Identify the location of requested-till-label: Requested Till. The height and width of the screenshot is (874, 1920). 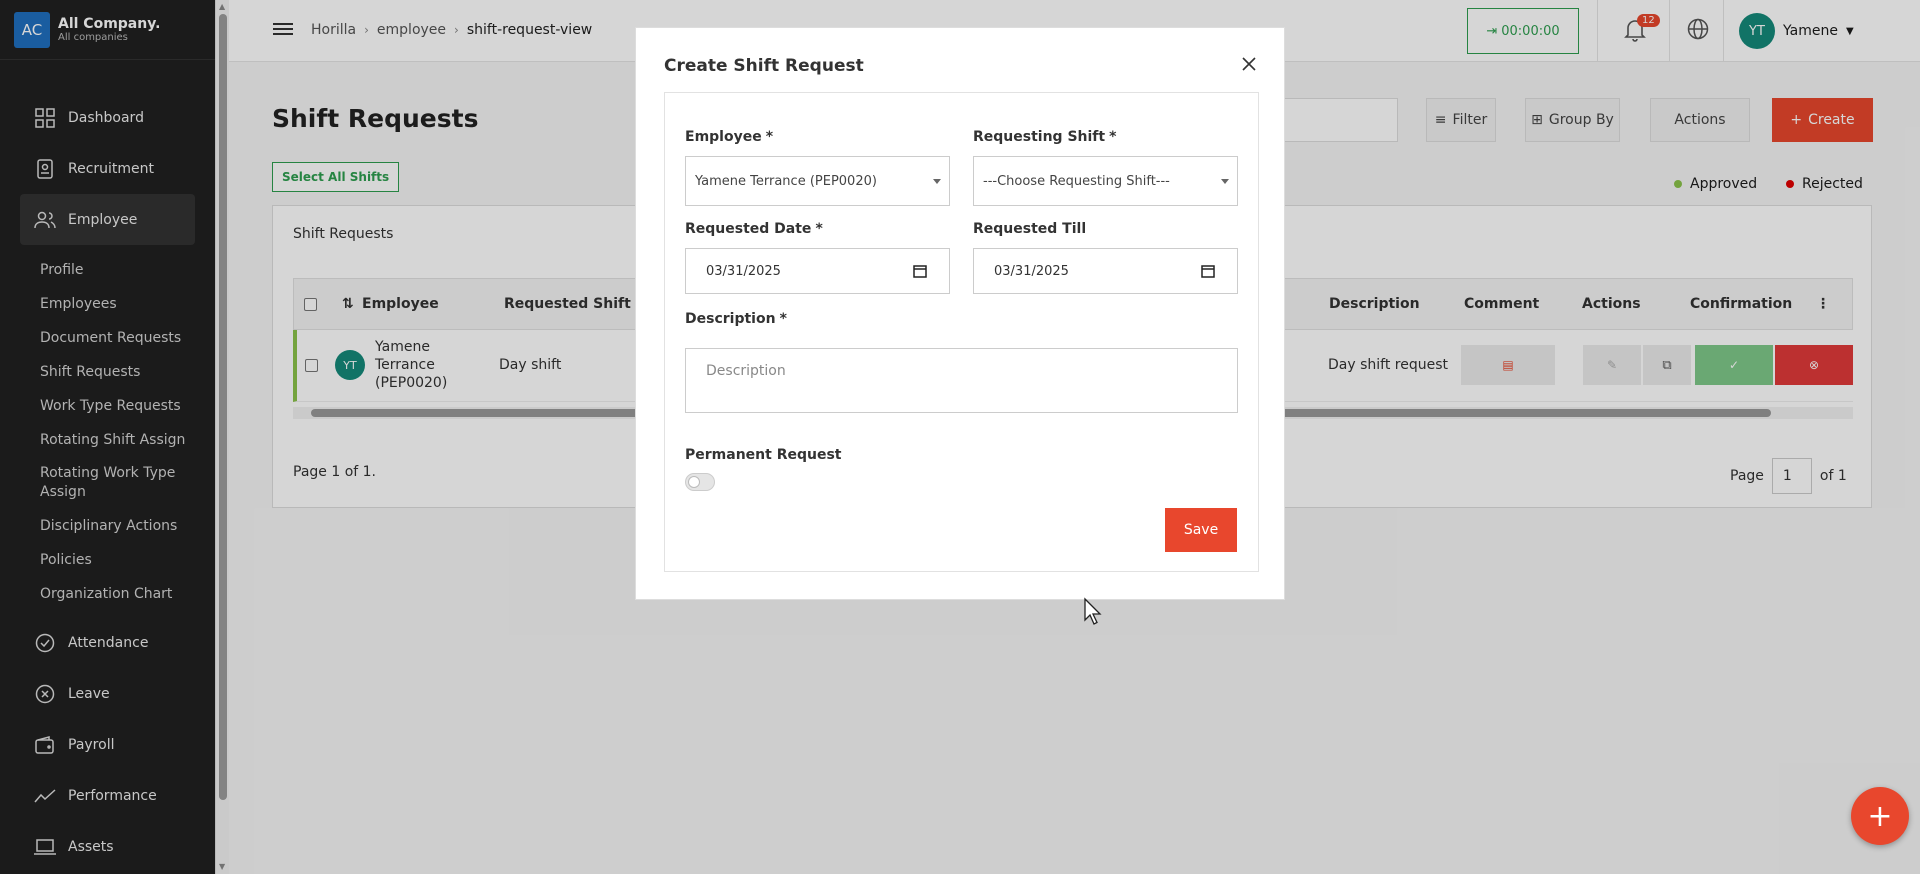
(1030, 229).